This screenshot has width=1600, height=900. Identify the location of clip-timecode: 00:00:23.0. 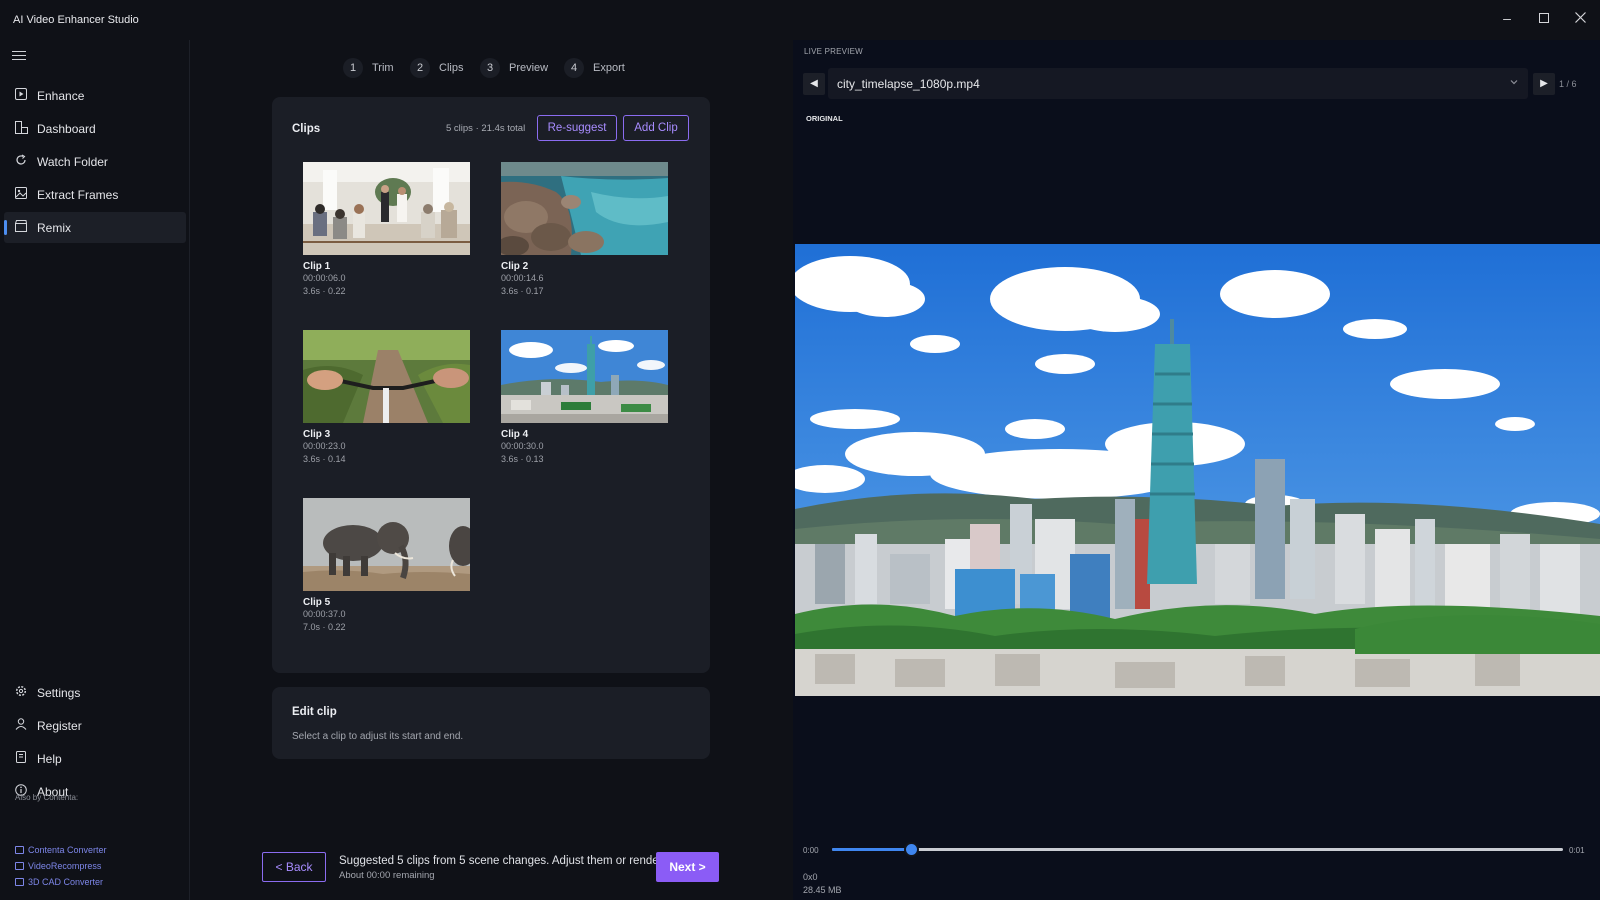
(324, 446).